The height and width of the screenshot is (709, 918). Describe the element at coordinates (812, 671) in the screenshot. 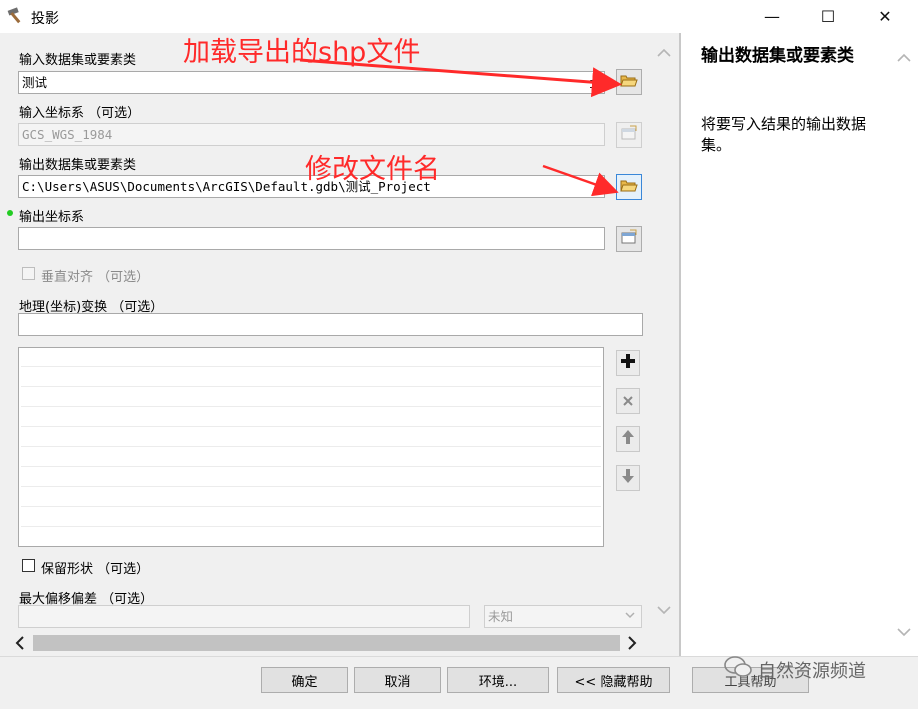

I see `watermark-text: 自然资源频道` at that location.